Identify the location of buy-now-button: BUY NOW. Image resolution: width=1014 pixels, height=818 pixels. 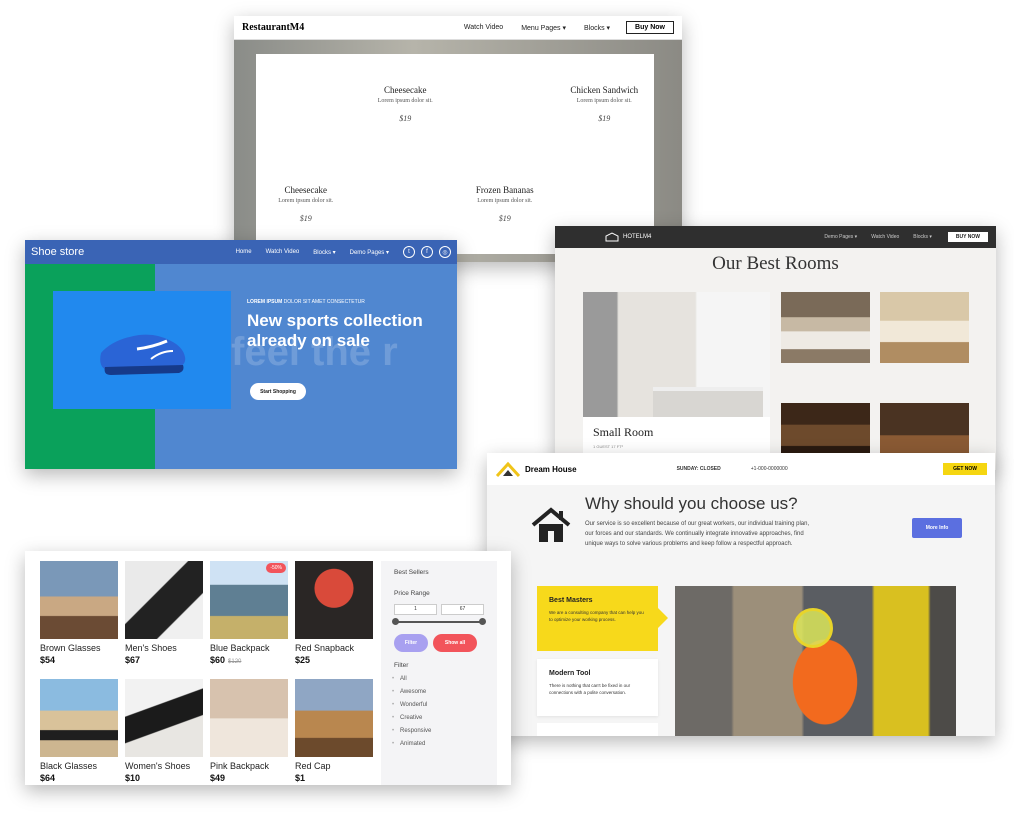
(967, 237).